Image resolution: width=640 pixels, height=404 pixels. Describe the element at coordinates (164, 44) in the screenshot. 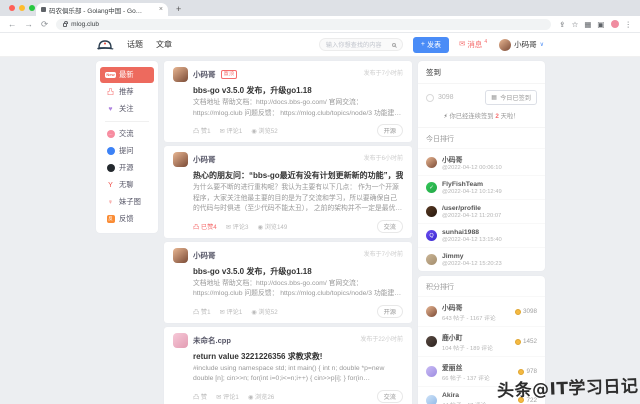

I see `nav-articles: 文章` at that location.